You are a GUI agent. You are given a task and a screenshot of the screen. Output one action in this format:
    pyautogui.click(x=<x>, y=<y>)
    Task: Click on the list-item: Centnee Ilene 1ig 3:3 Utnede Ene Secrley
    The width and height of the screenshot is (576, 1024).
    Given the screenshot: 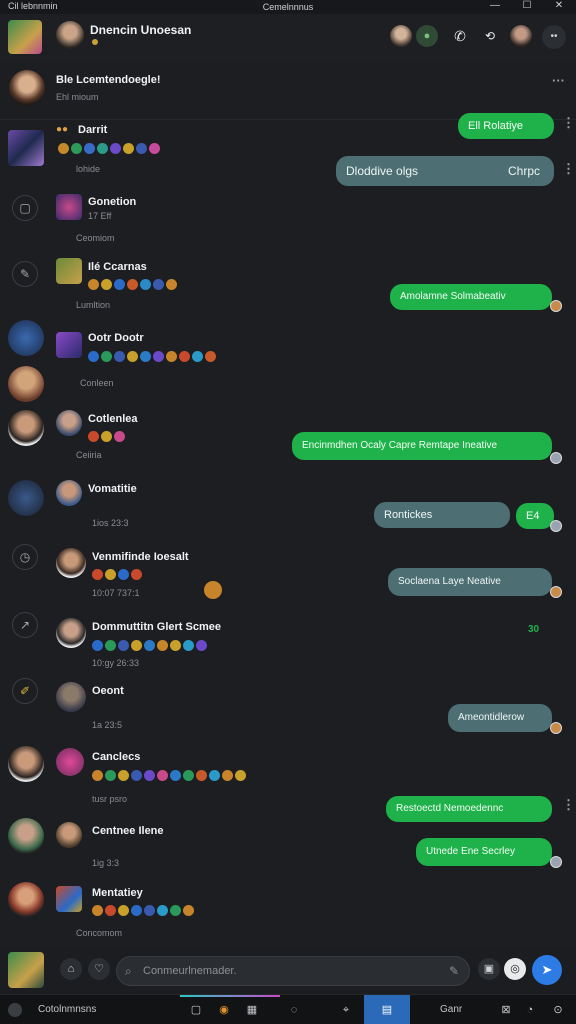 What is the action you would take?
    pyautogui.click(x=288, y=846)
    